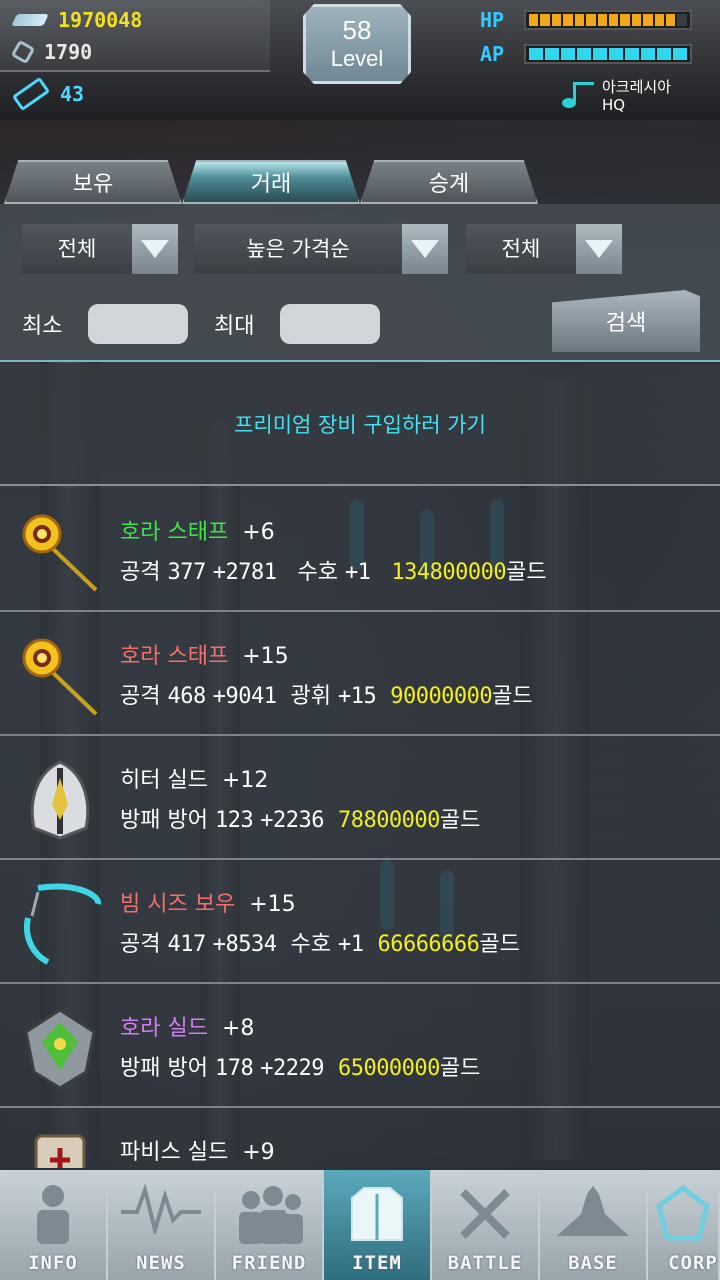 Image resolution: width=720 pixels, height=1280 pixels. Describe the element at coordinates (637, 87) in the screenshot. I see `location-name: 아크레시아` at that location.